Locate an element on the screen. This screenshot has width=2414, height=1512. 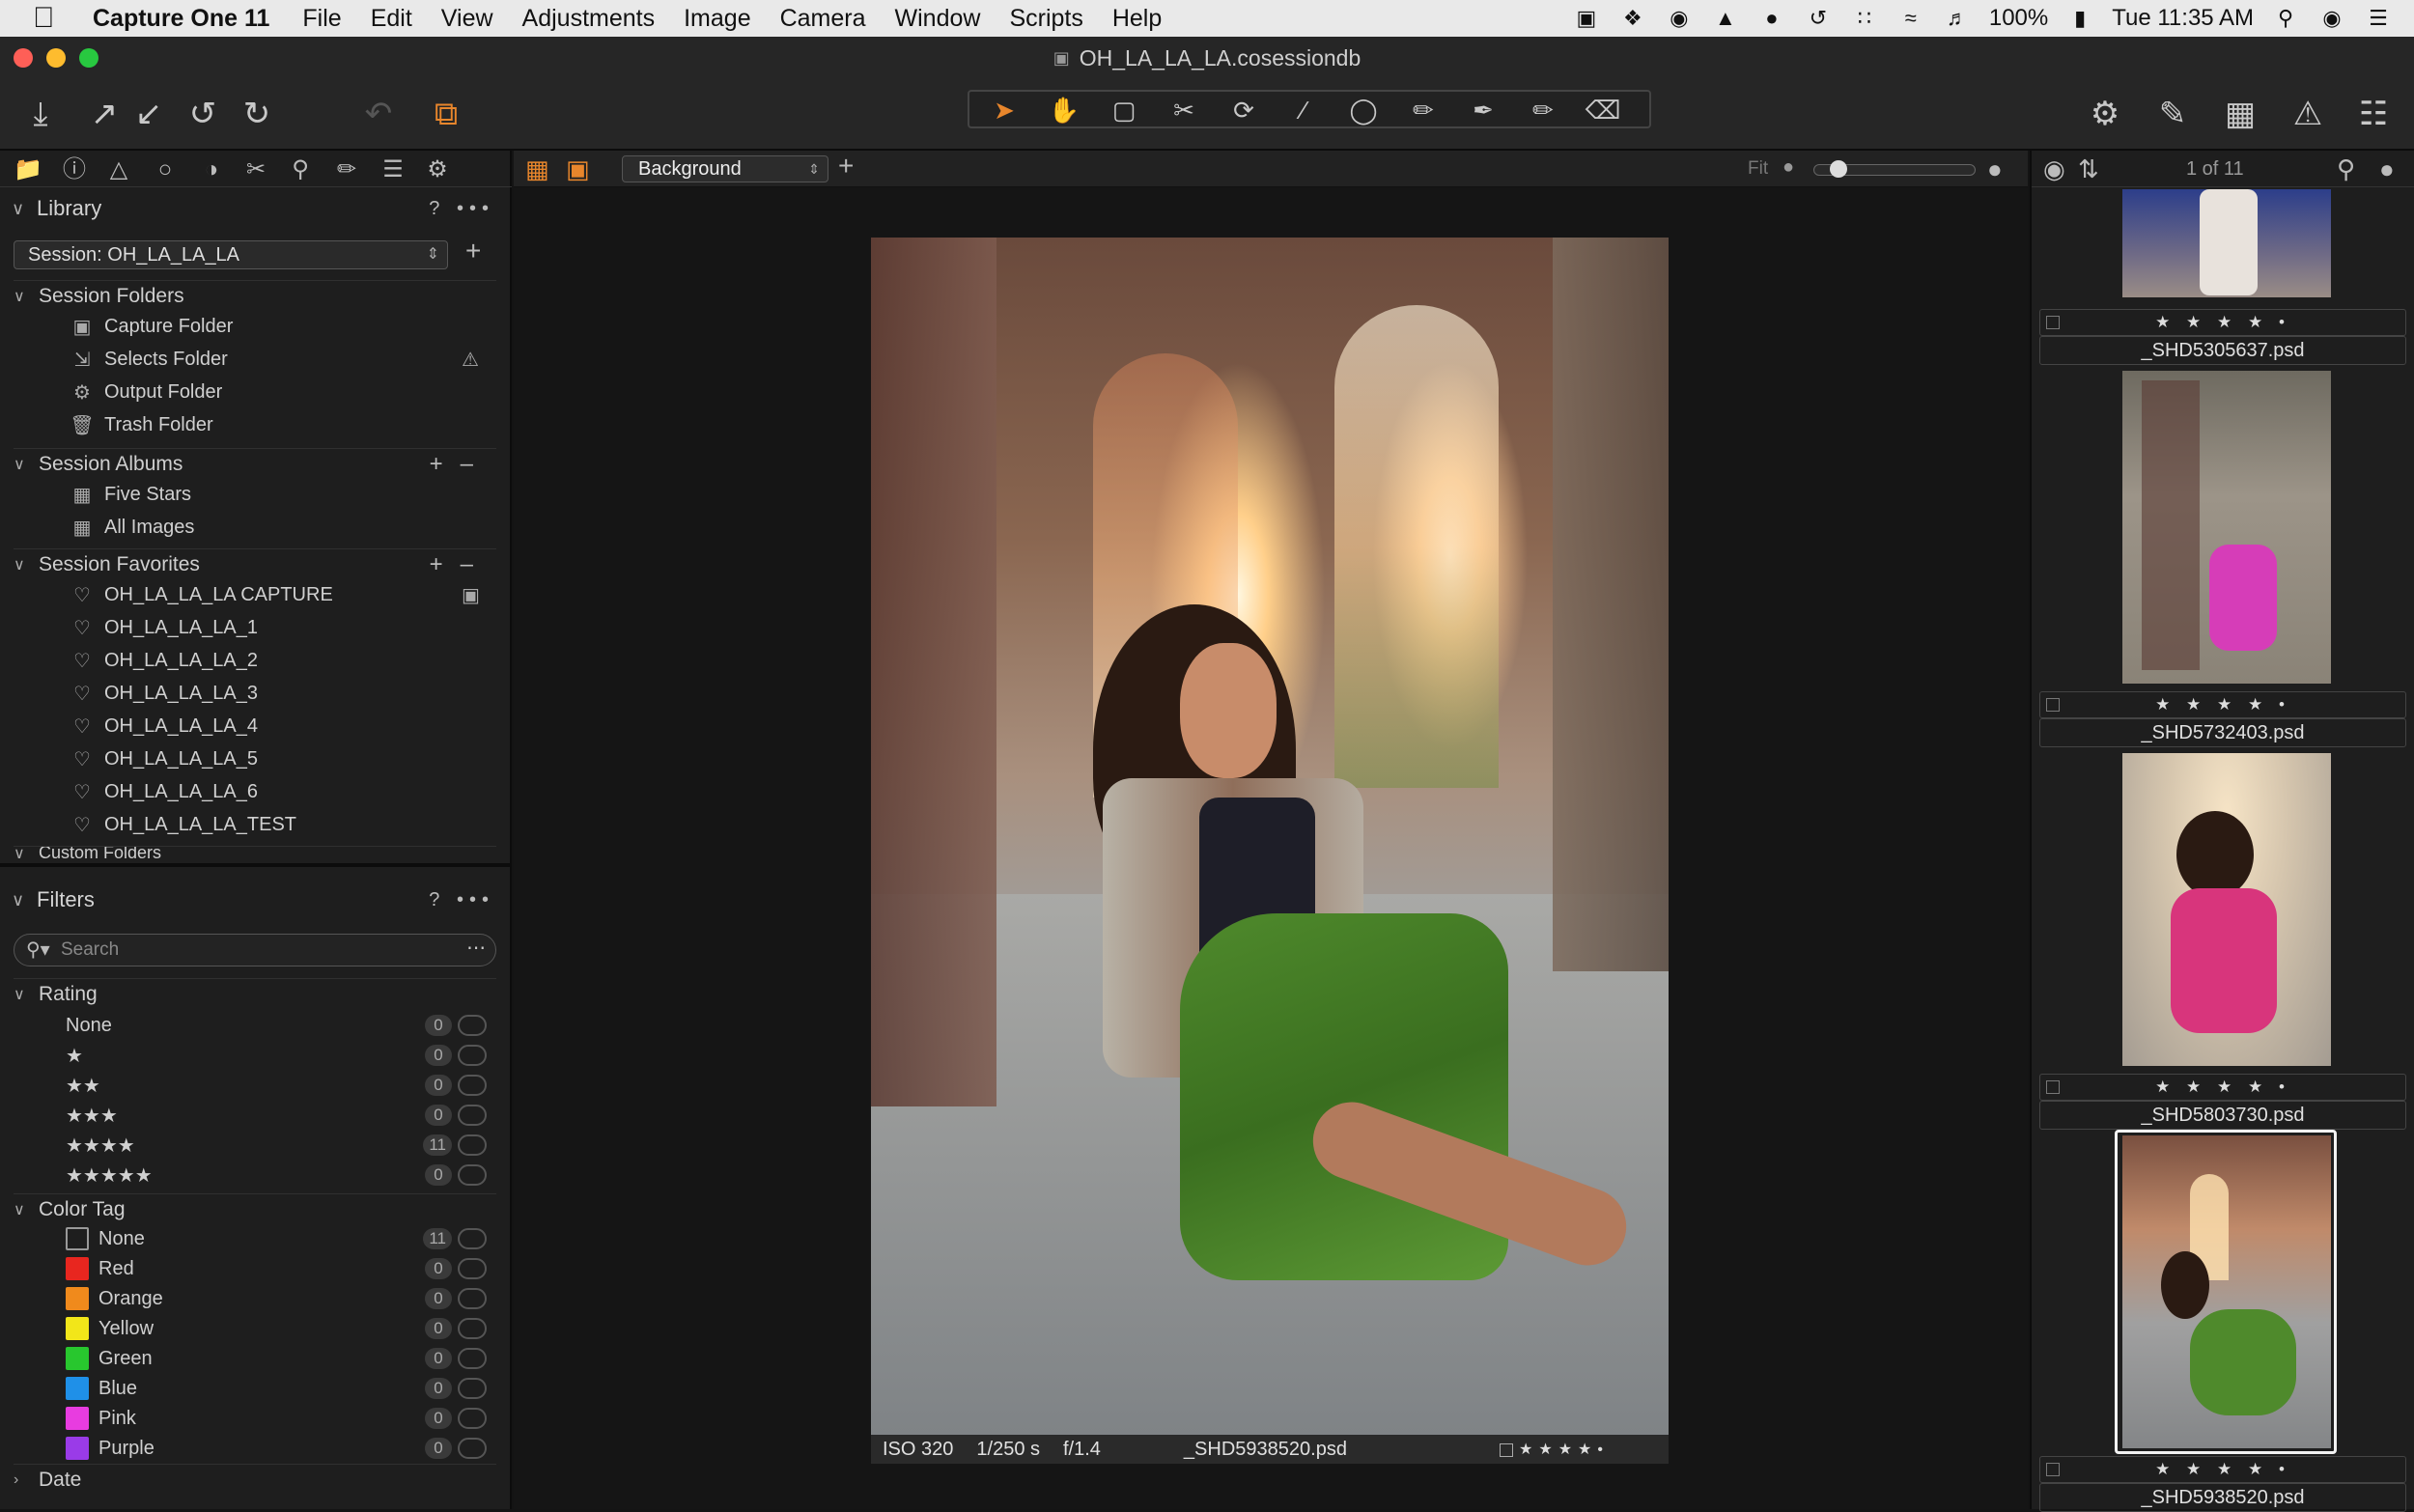
clock: Tue 11:35 AM is located at coordinates (2183, 19).